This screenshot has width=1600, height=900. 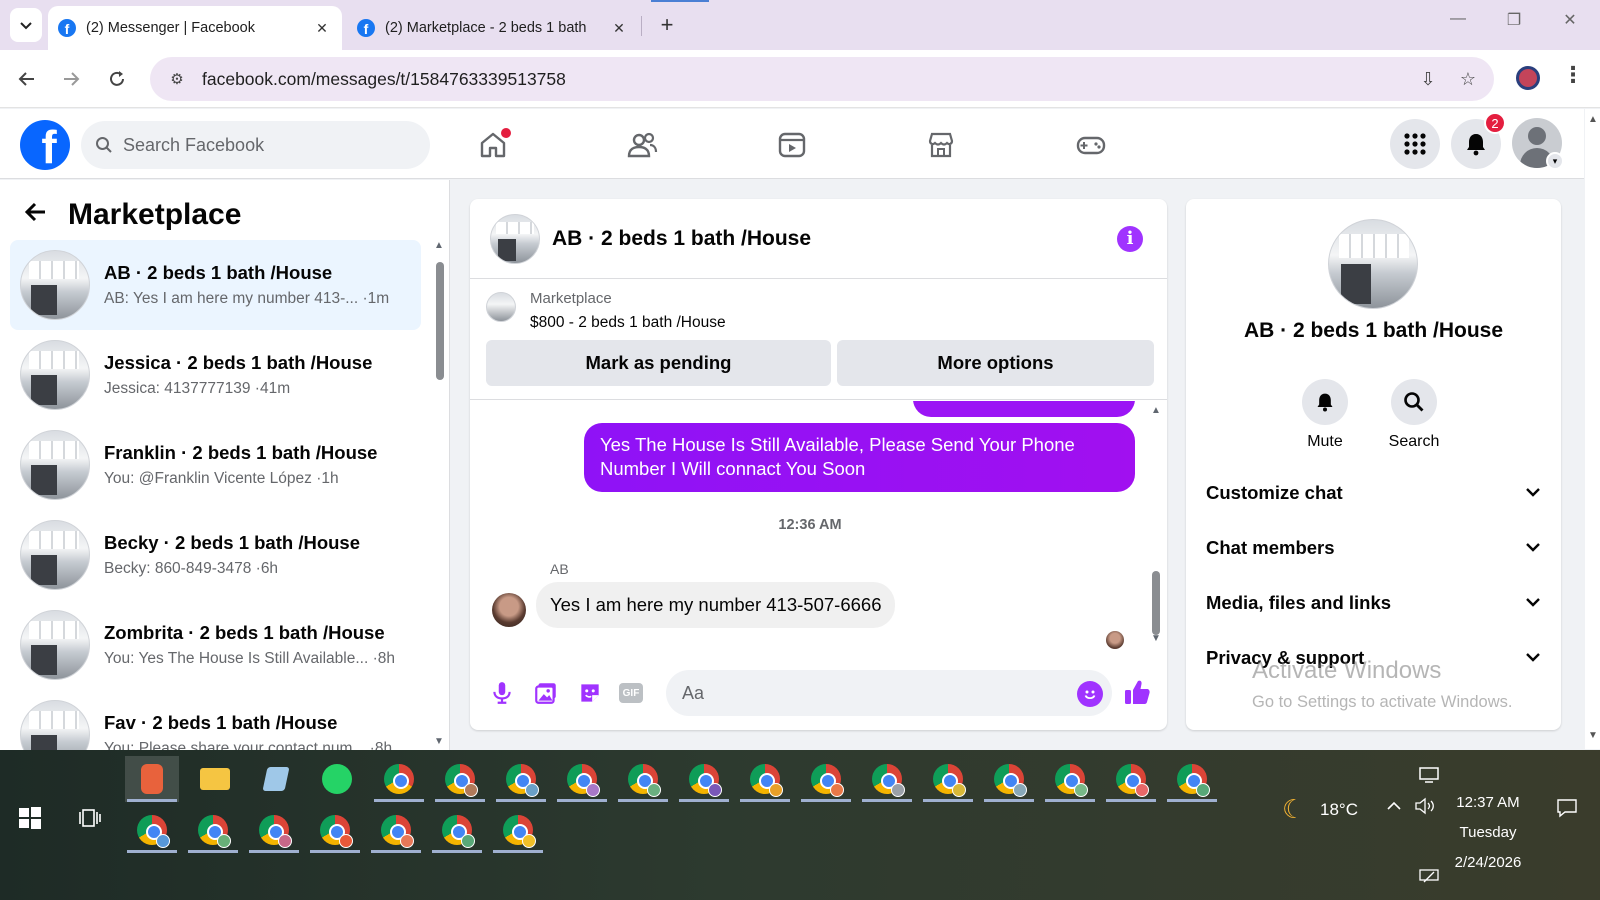 What do you see at coordinates (90, 818) in the screenshot?
I see `task-view-button` at bounding box center [90, 818].